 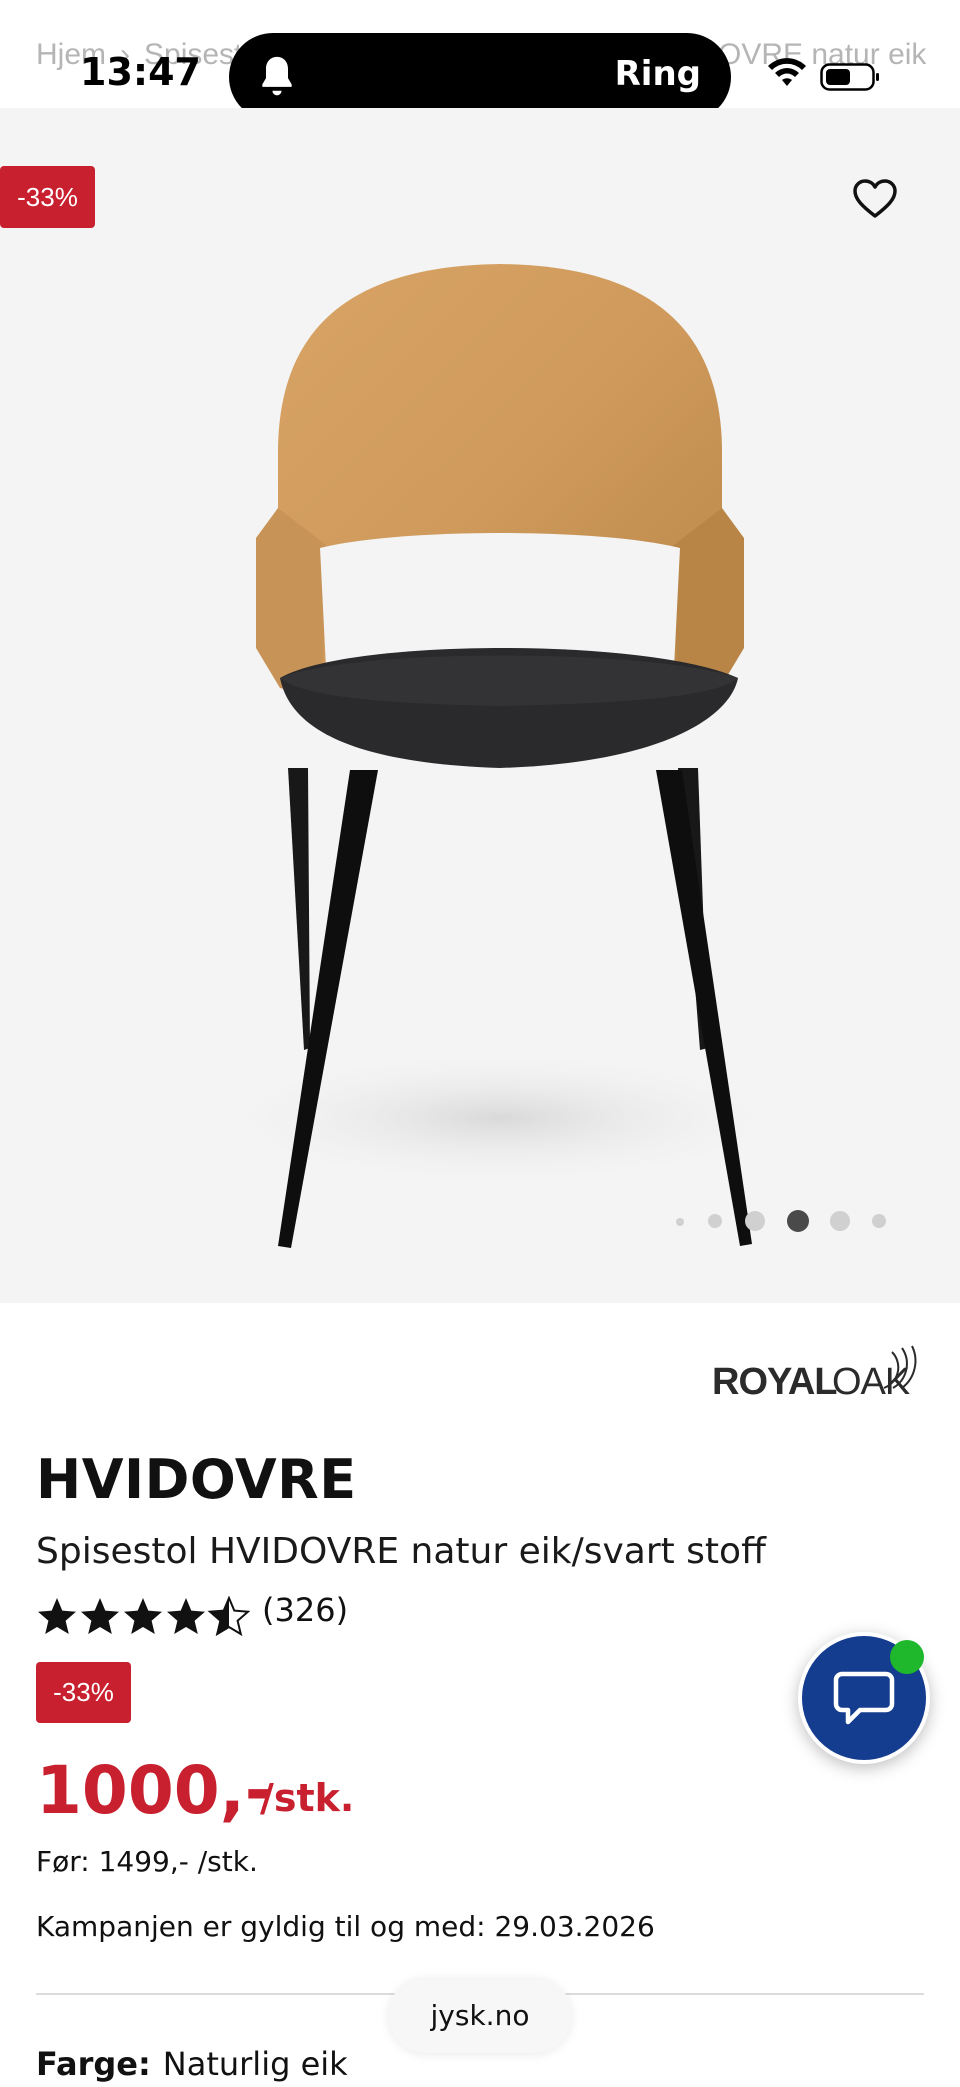 I want to click on top-bar: Hjem › Spisest OVRE natur eik 13:47 Ring, so click(x=480, y=60).